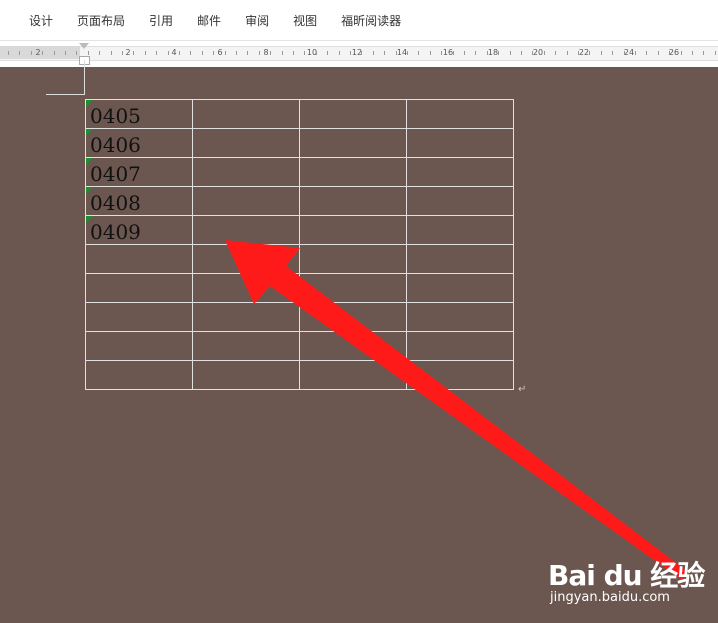  I want to click on baidu-jingyan-watermark: Bai du 经验 jingyan.baidu.com, so click(628, 580).